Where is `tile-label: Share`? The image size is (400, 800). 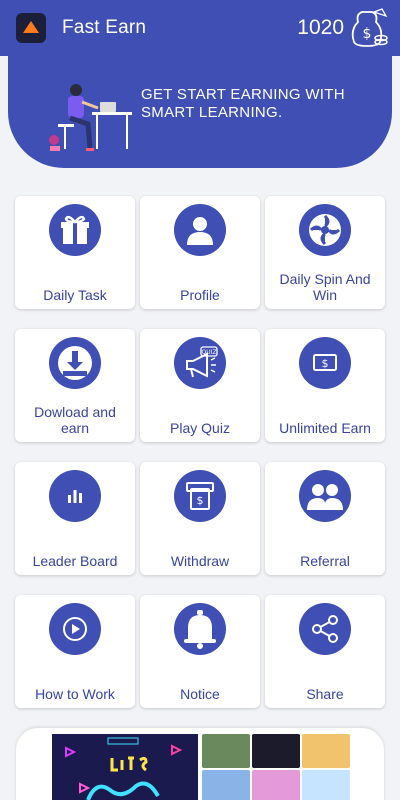 tile-label: Share is located at coordinates (325, 694).